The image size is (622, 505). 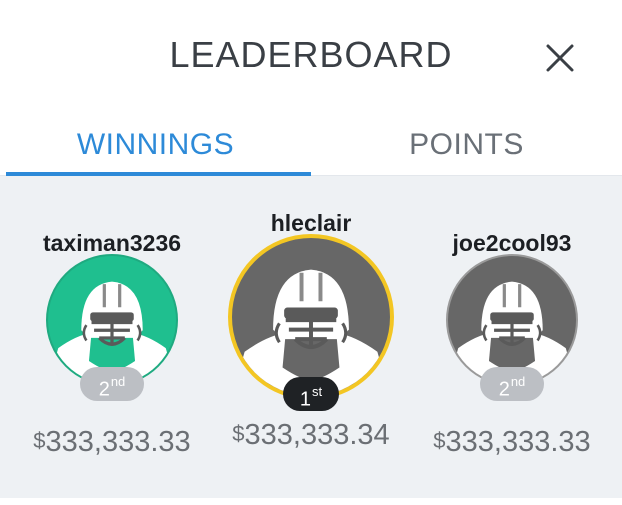 What do you see at coordinates (560, 58) in the screenshot?
I see `close-icon` at bounding box center [560, 58].